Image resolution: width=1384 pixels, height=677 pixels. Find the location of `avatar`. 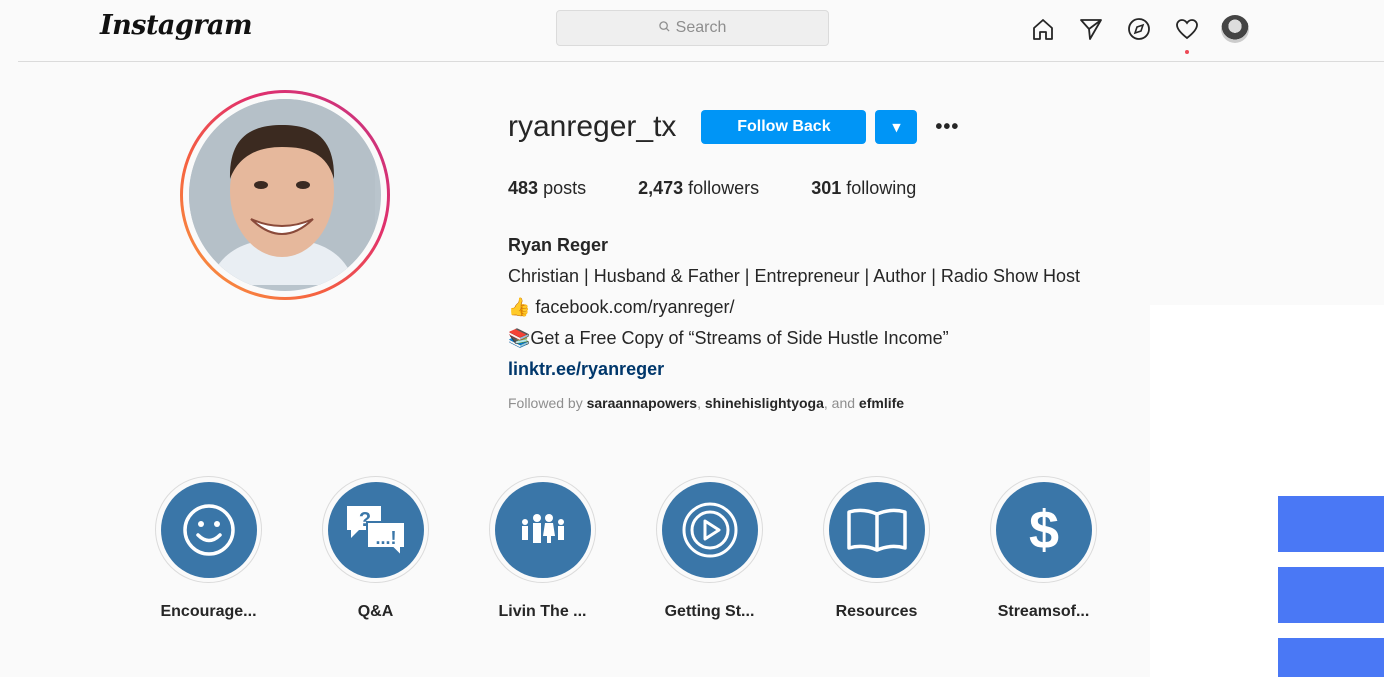

avatar is located at coordinates (1235, 29).